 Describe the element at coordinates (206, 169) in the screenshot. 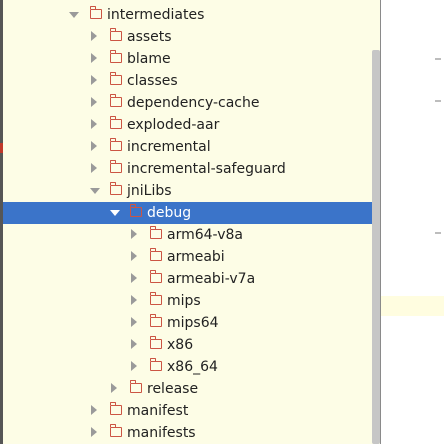

I see `tree-item-label: incremental-safeguard` at that location.